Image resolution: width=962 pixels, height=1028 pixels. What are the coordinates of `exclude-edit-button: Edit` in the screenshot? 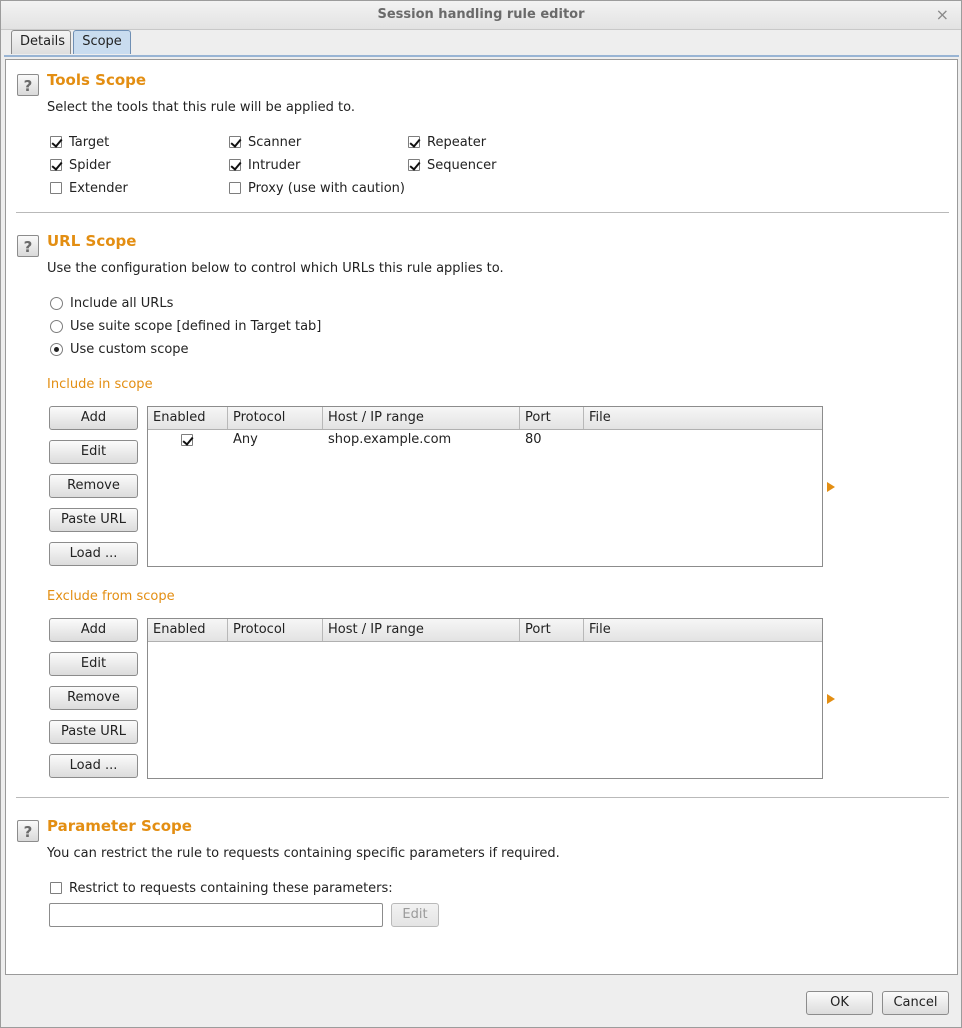 It's located at (93, 664).